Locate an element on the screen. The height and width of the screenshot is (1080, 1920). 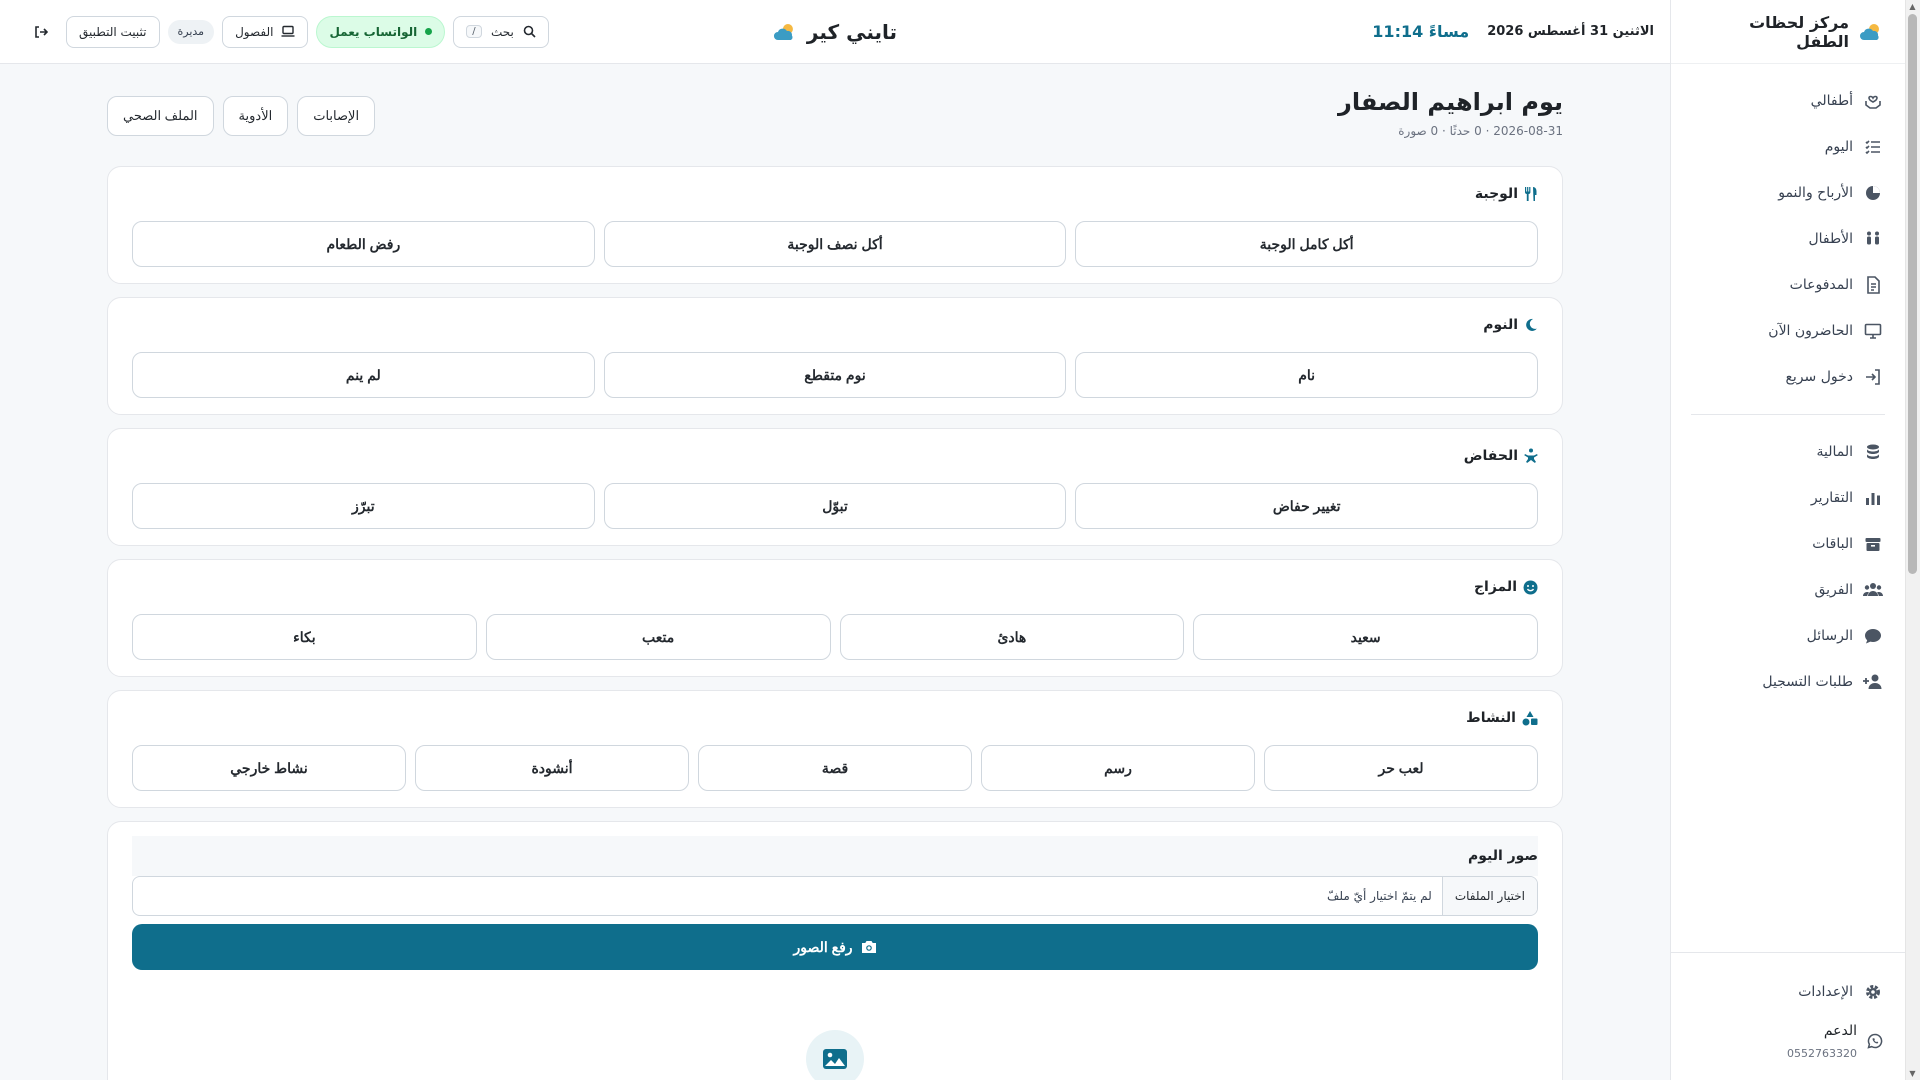
health-profile-button: الملف الصحي is located at coordinates (160, 116).